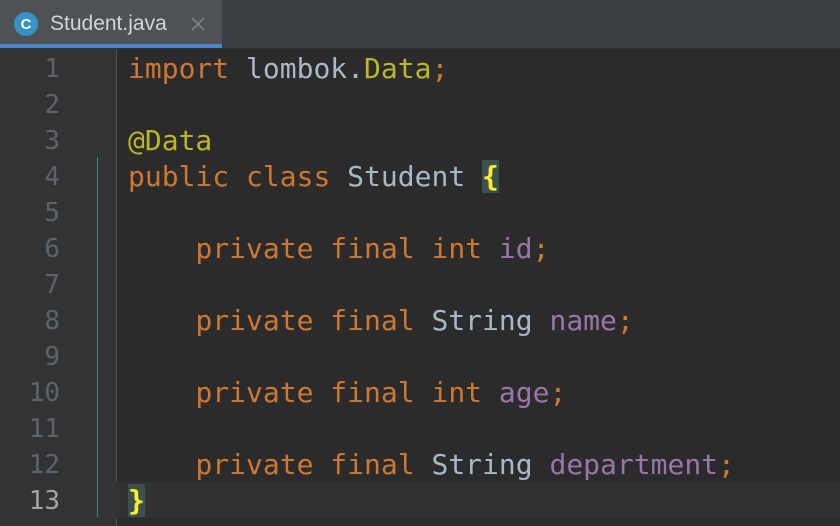  What do you see at coordinates (634, 464) in the screenshot?
I see `field-department: department` at bounding box center [634, 464].